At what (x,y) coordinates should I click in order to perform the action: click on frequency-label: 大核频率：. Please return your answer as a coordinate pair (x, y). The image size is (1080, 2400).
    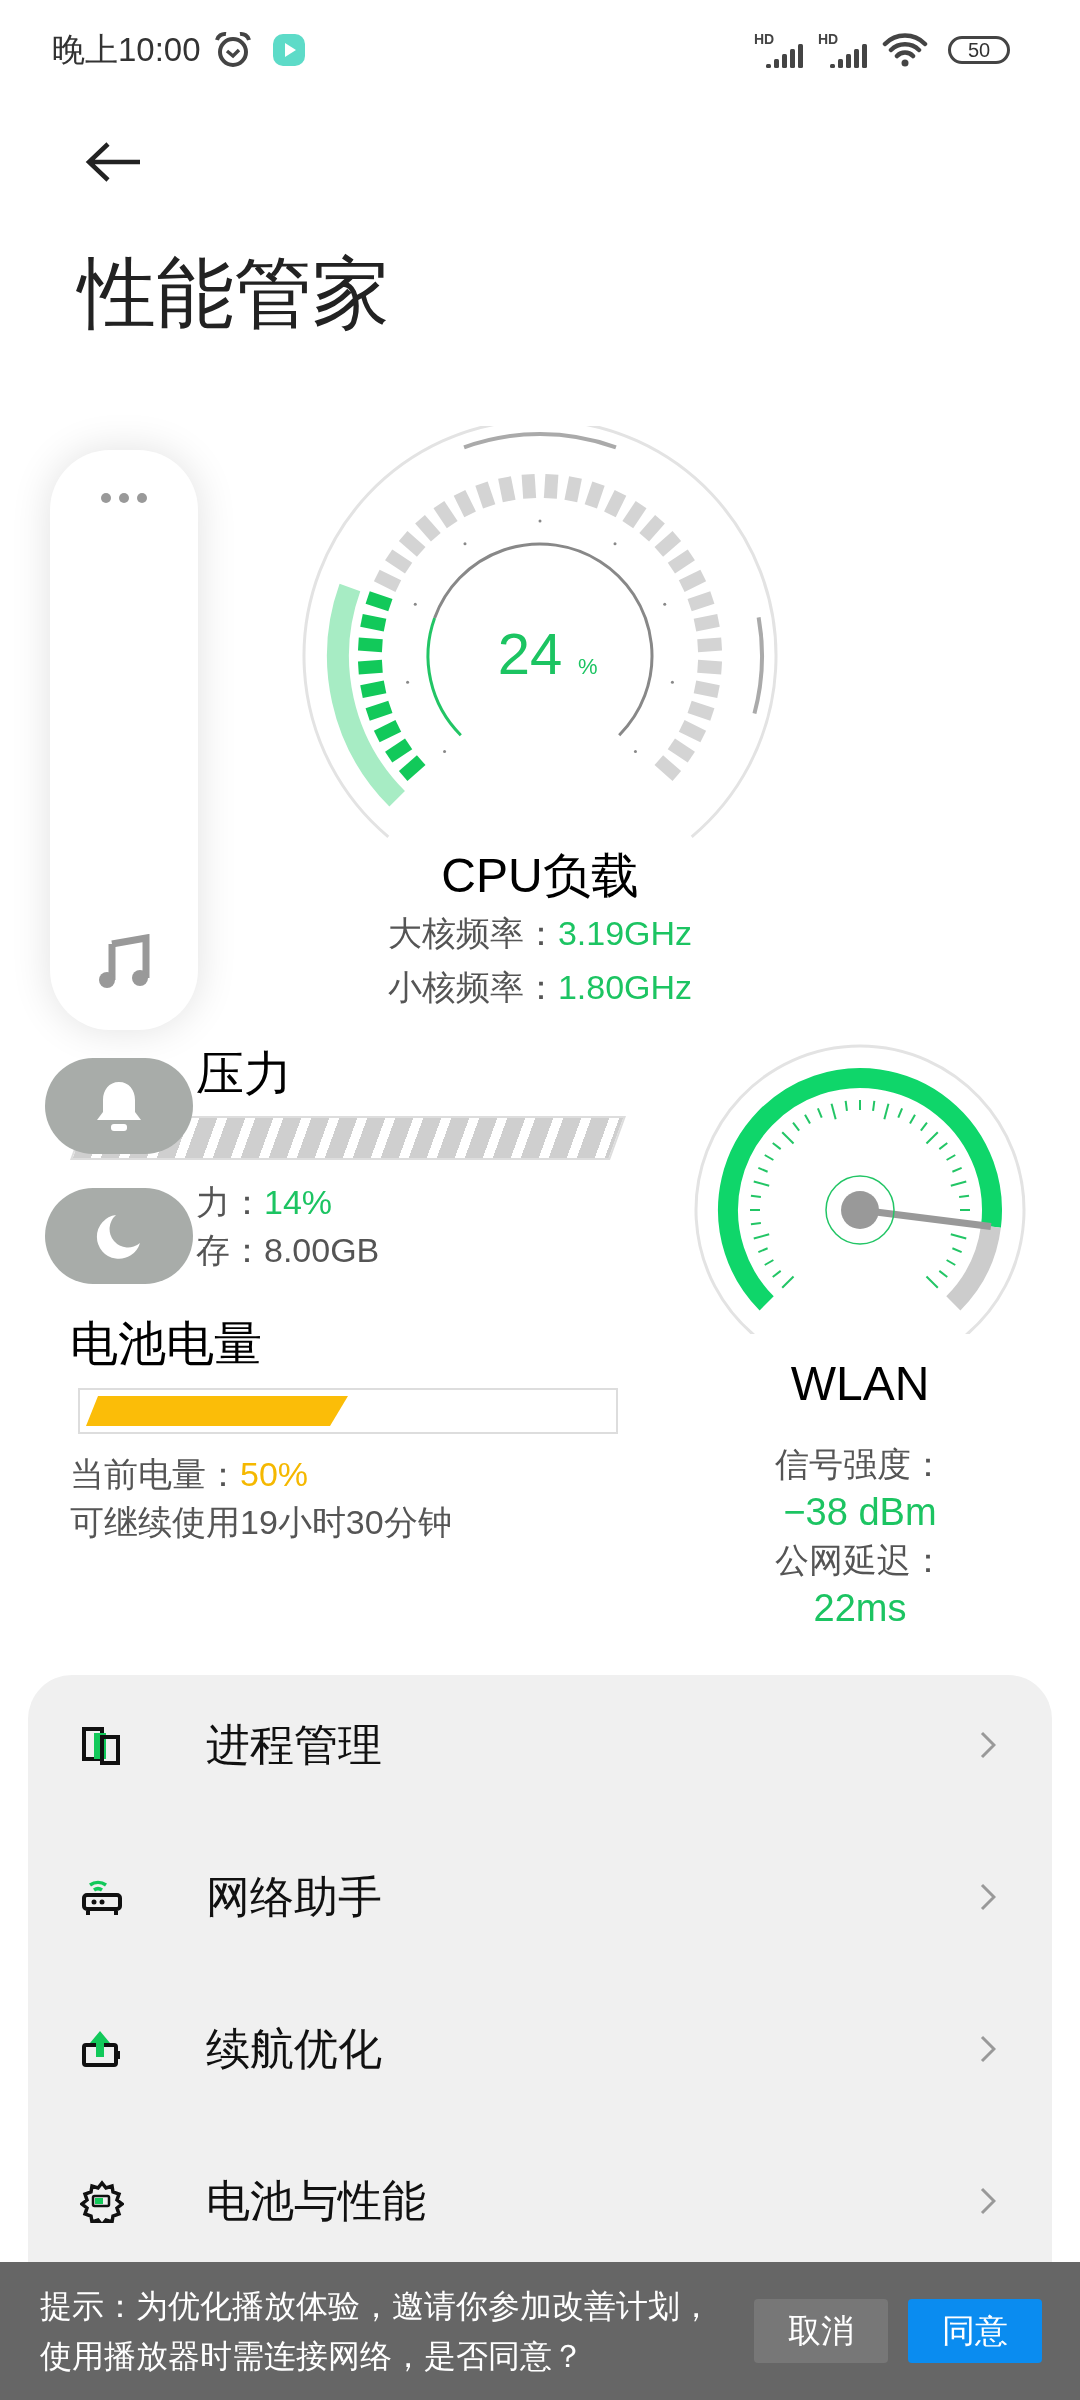
    Looking at the image, I should click on (472, 933).